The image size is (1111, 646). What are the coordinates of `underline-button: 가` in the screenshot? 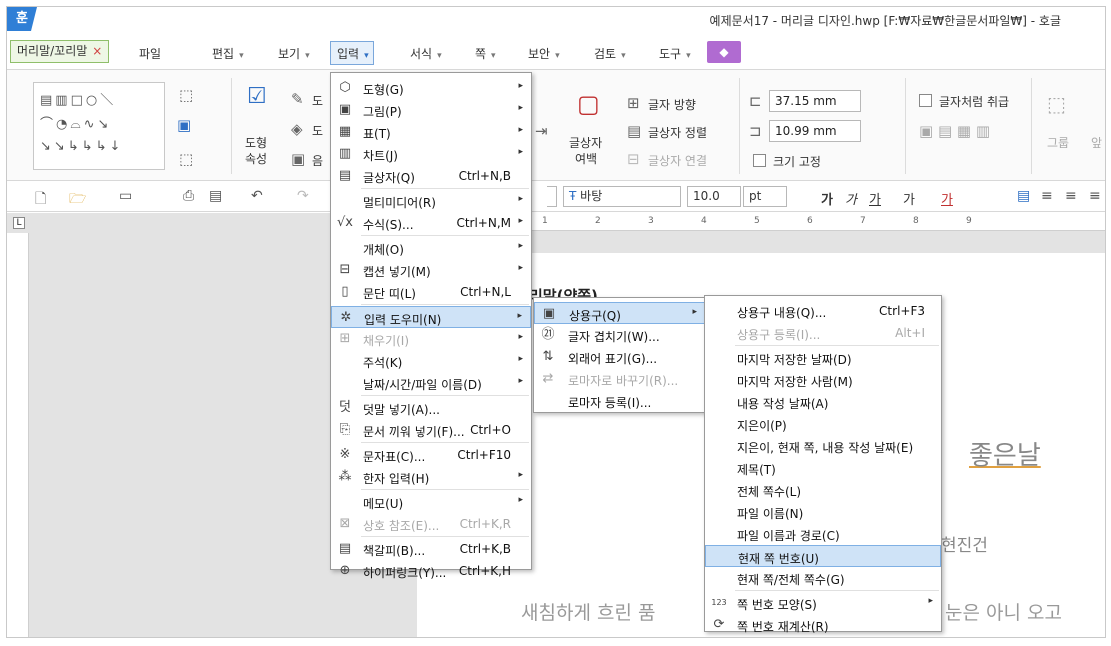 It's located at (875, 198).